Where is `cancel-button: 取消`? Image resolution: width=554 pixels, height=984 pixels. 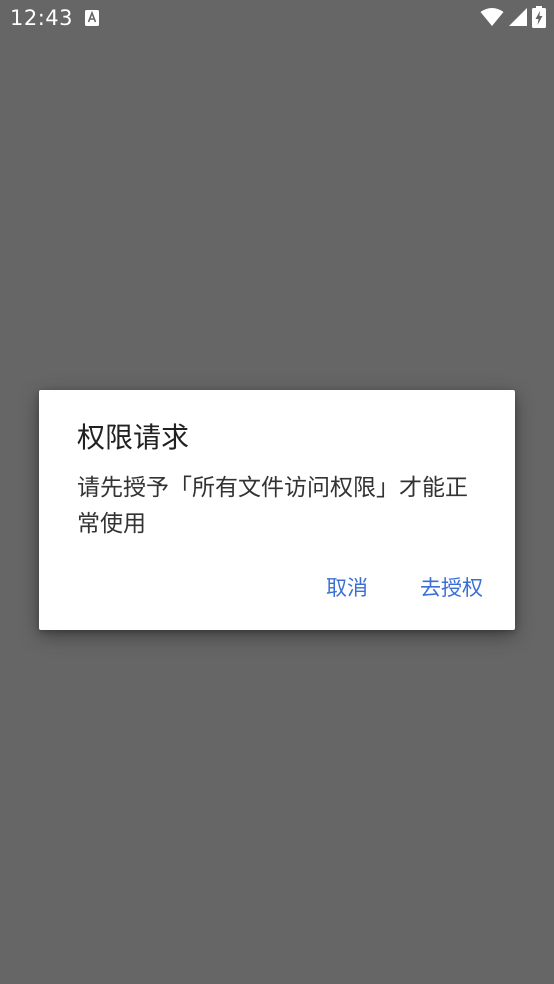 cancel-button: 取消 is located at coordinates (347, 587).